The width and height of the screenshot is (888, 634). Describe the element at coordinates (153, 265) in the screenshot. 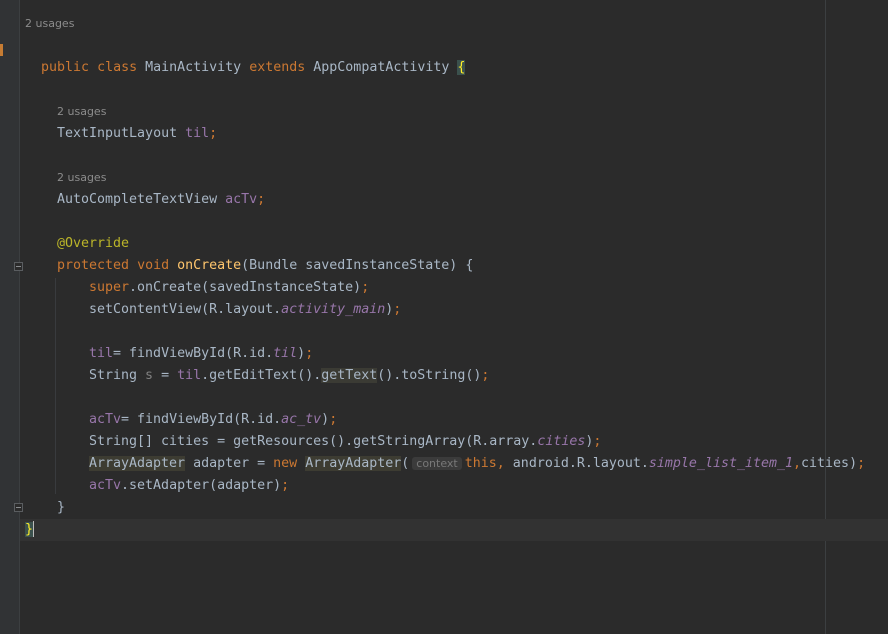

I see `keyword: void` at that location.